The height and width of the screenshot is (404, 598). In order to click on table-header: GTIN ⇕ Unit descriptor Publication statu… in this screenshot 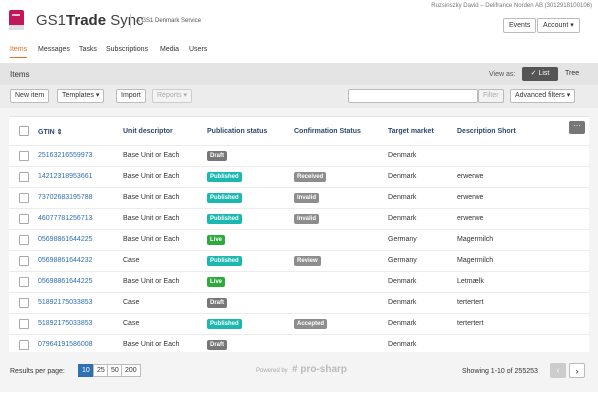, I will do `click(299, 131)`.